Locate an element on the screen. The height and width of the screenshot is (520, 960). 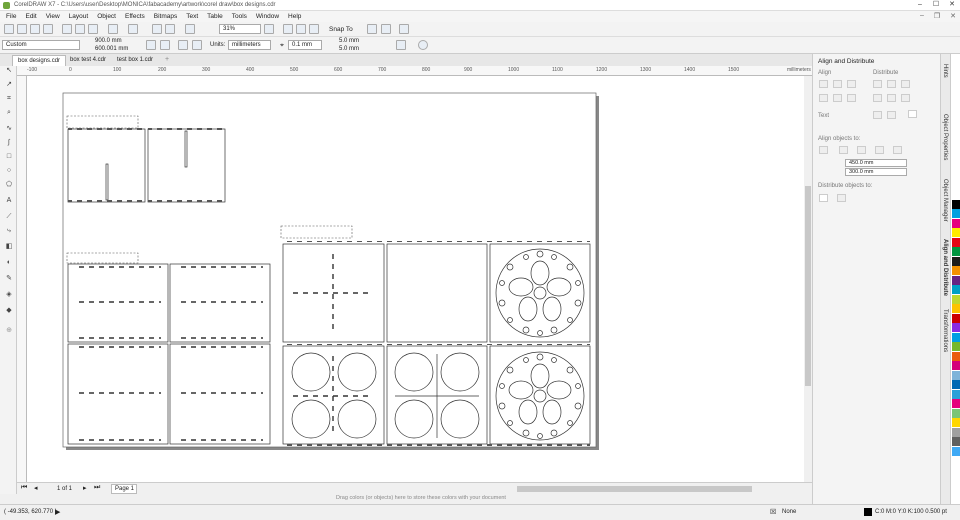
distribute-right-button is located at coordinates (905, 84).